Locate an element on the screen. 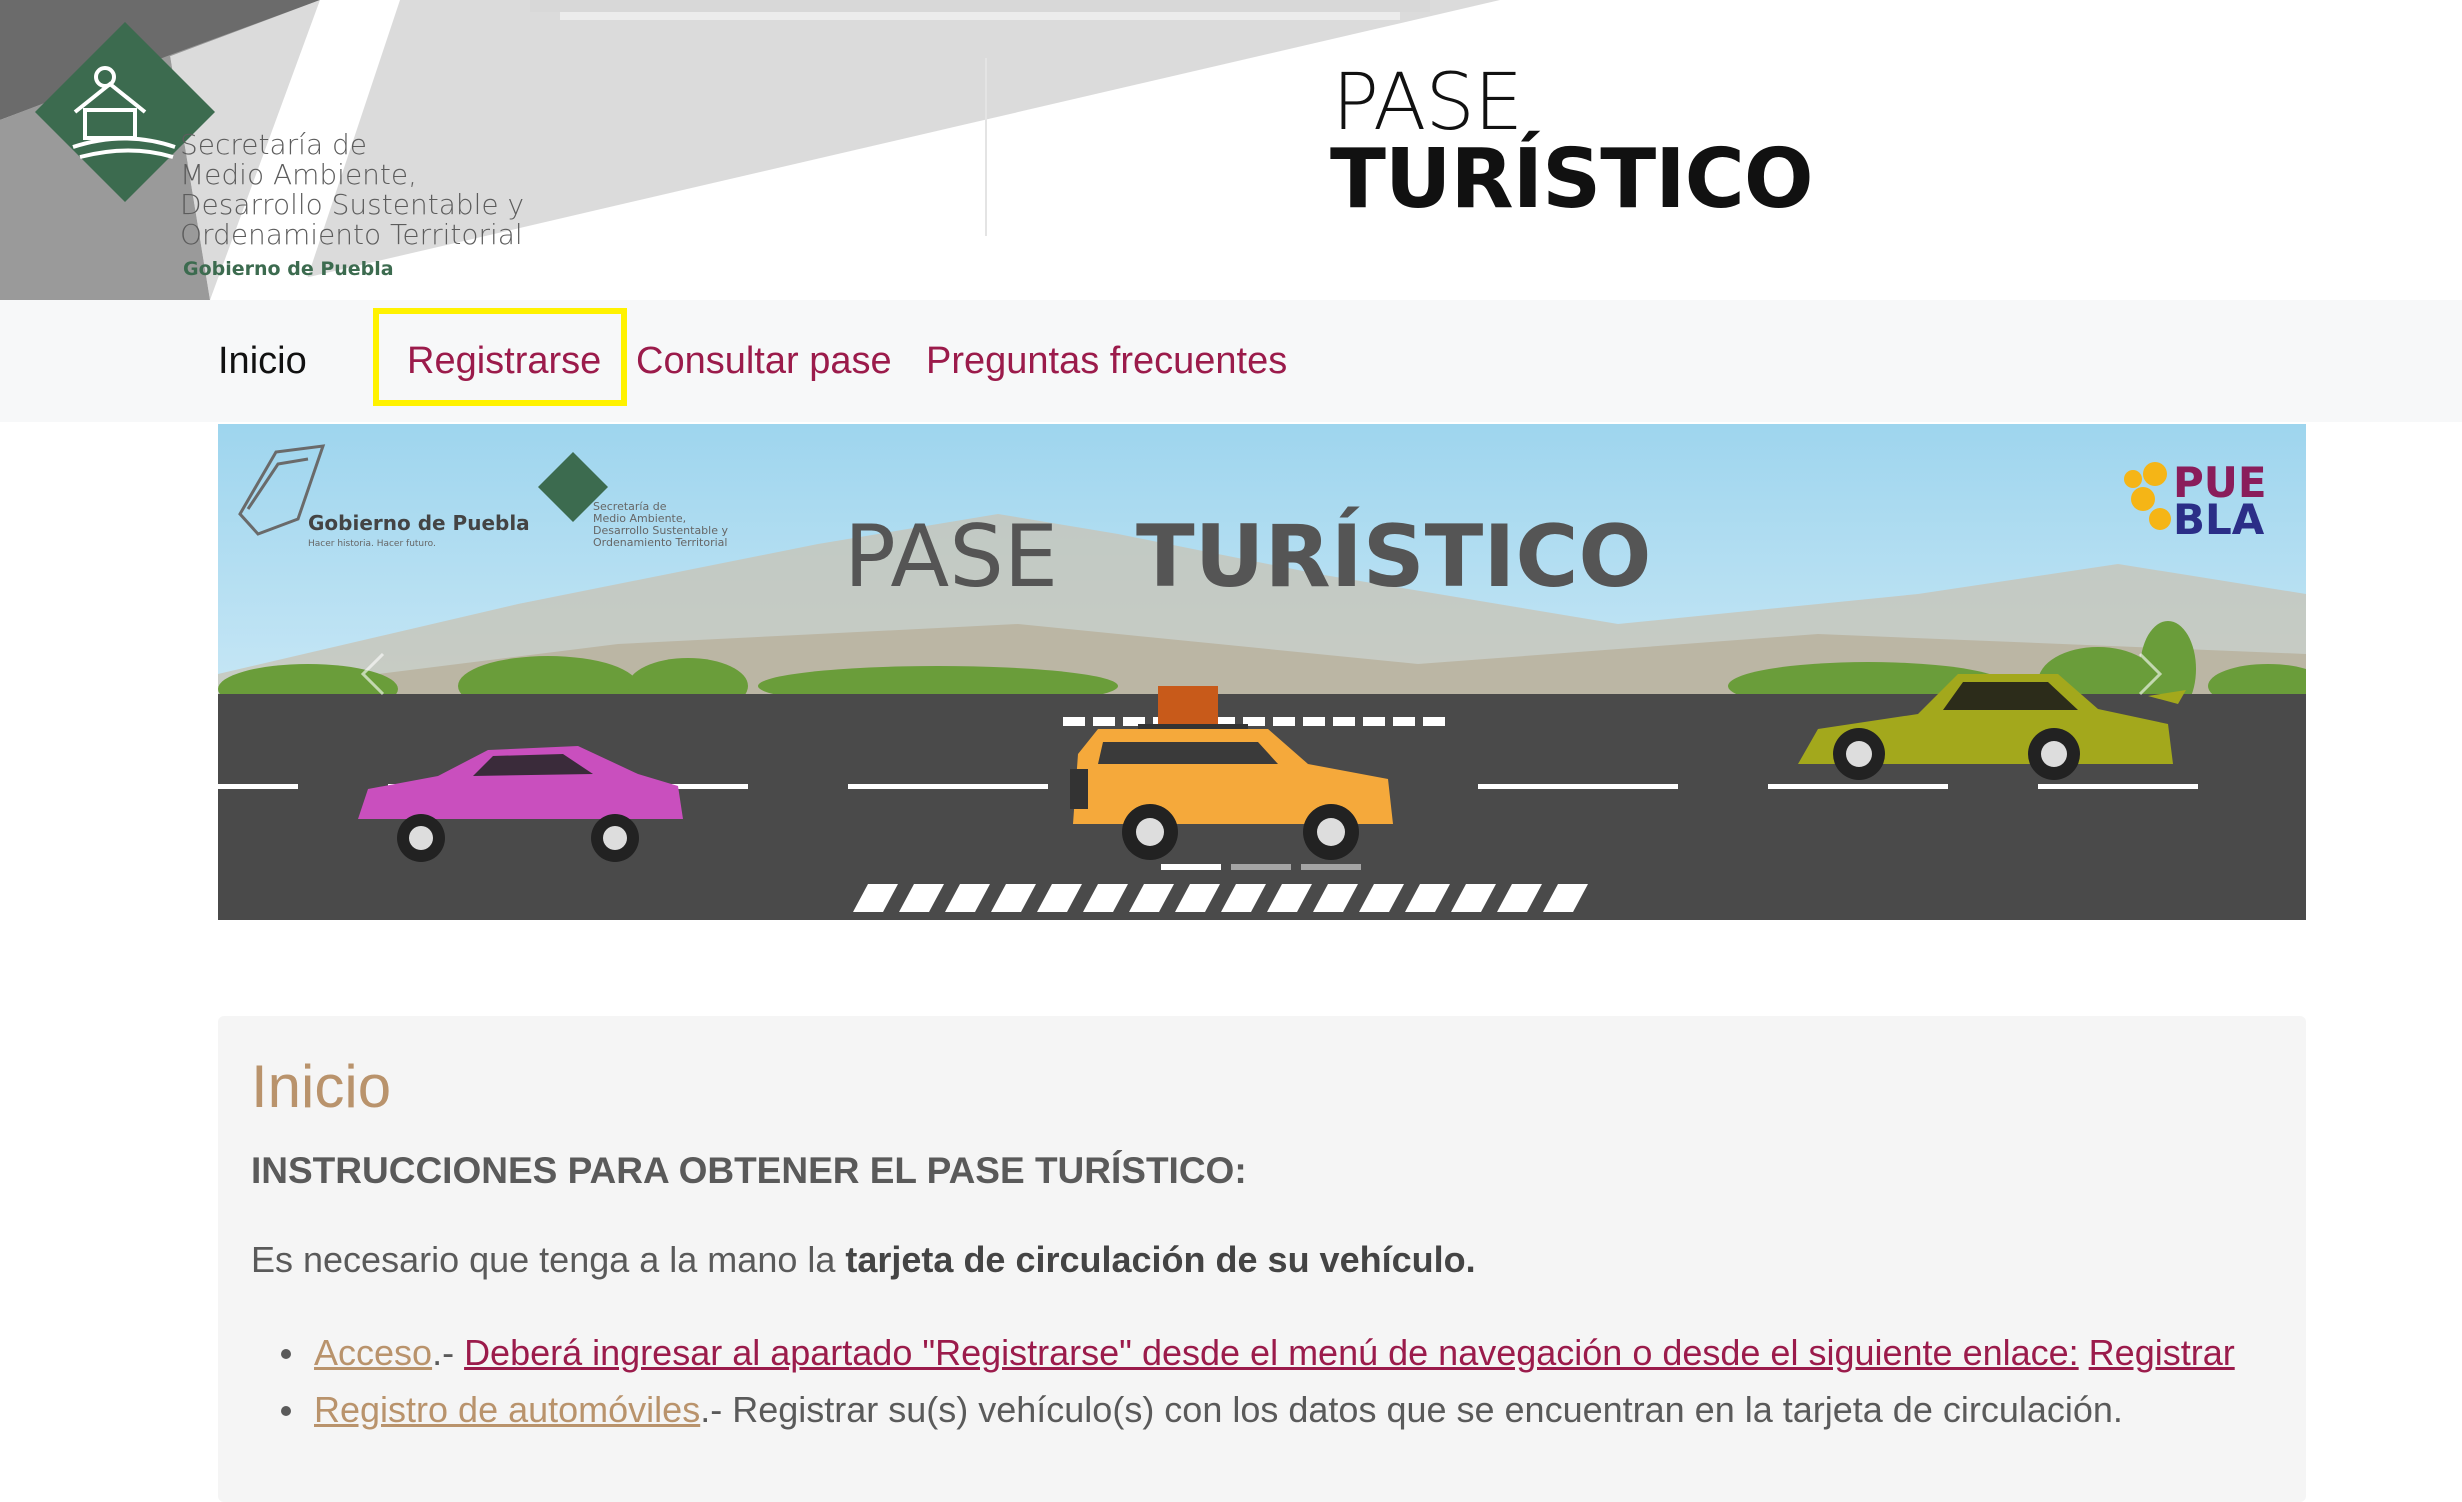  banner-title-light: PASE is located at coordinates (951, 557).